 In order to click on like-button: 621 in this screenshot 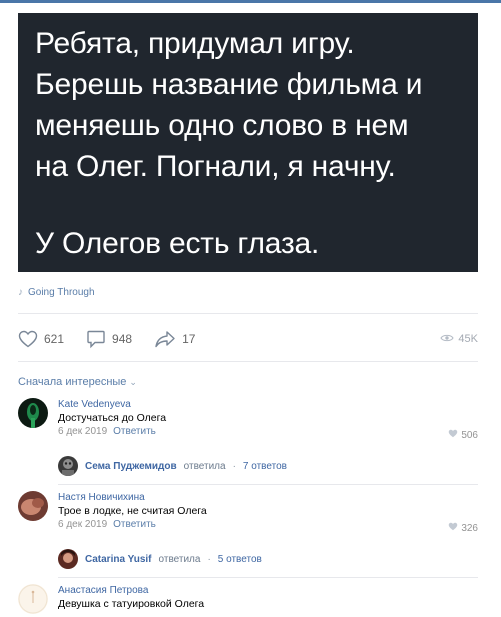, I will do `click(41, 339)`.